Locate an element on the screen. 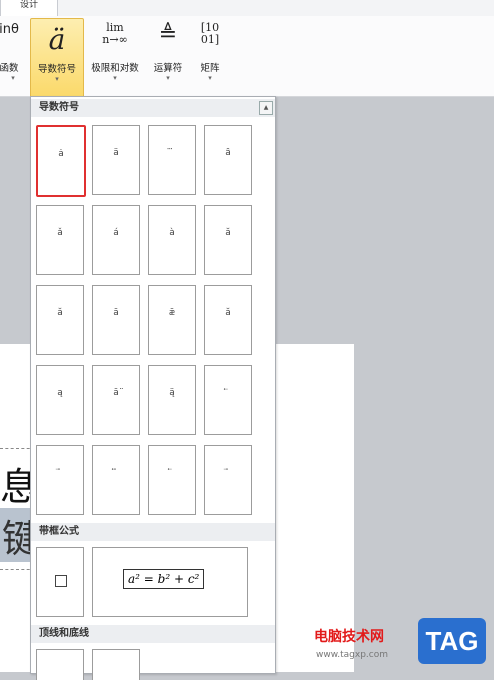  accent-template: ą̈ is located at coordinates (172, 400).